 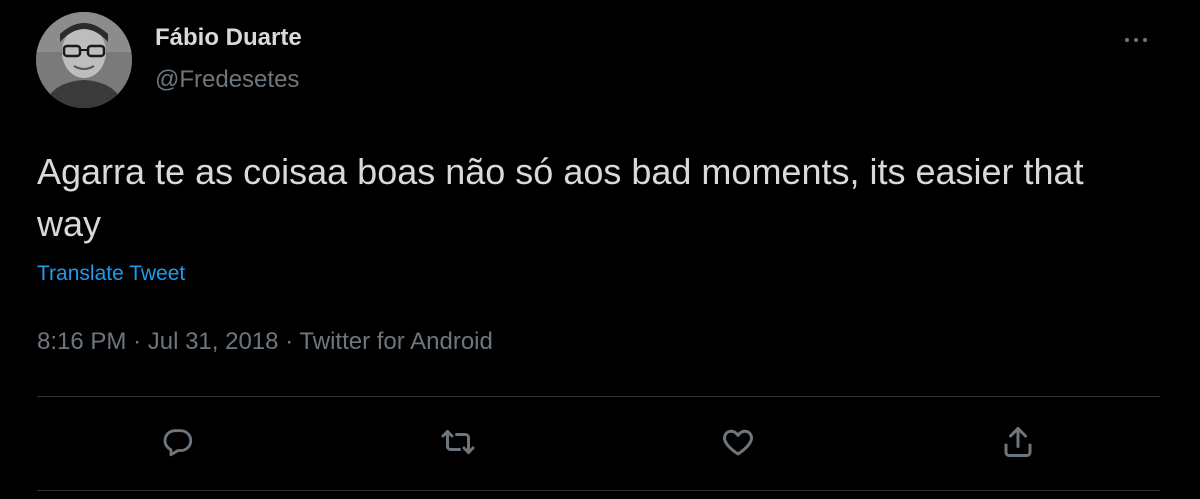 I want to click on tweet-source: Twitter for Android, so click(x=395, y=341).